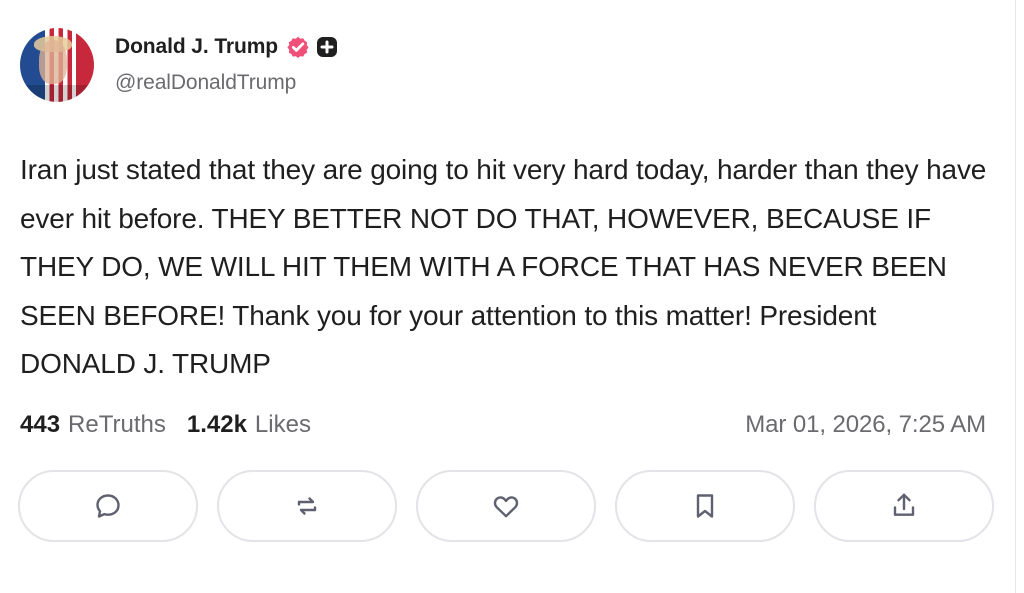 This screenshot has height=593, width=1024. What do you see at coordinates (216, 424) in the screenshot?
I see `likes-count: 1.42k` at bounding box center [216, 424].